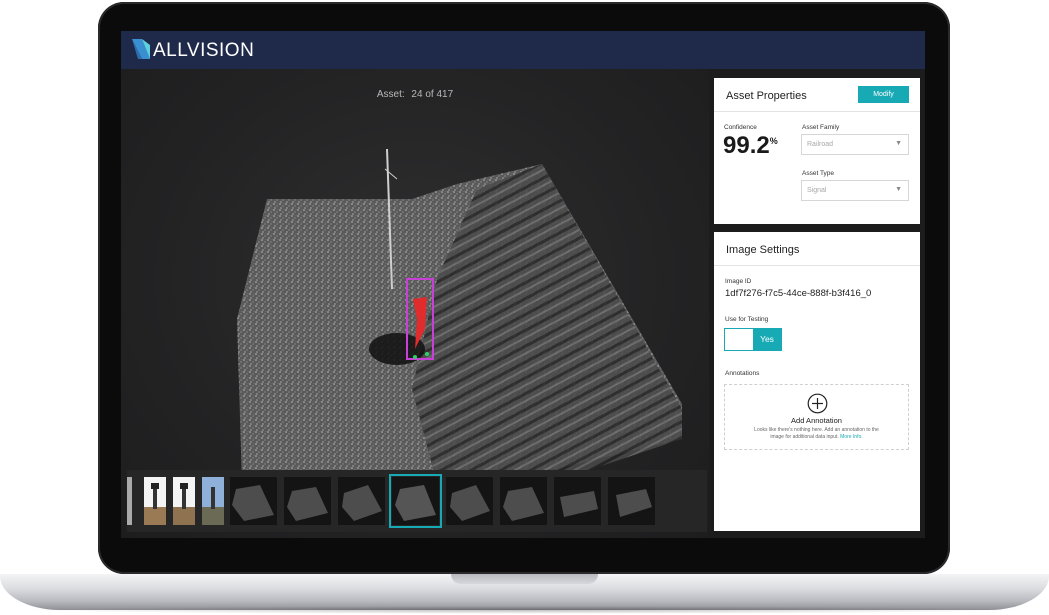 Image resolution: width=1049 pixels, height=615 pixels. I want to click on thumbnail-partial, so click(129, 501).